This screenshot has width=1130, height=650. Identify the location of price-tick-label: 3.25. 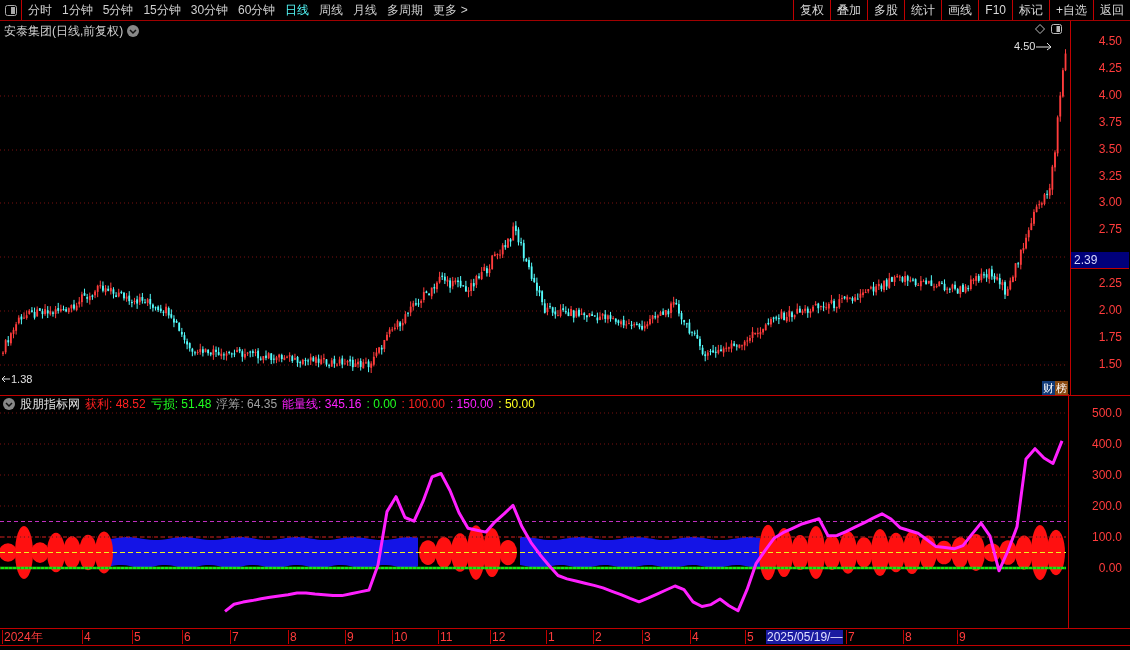
(1110, 176).